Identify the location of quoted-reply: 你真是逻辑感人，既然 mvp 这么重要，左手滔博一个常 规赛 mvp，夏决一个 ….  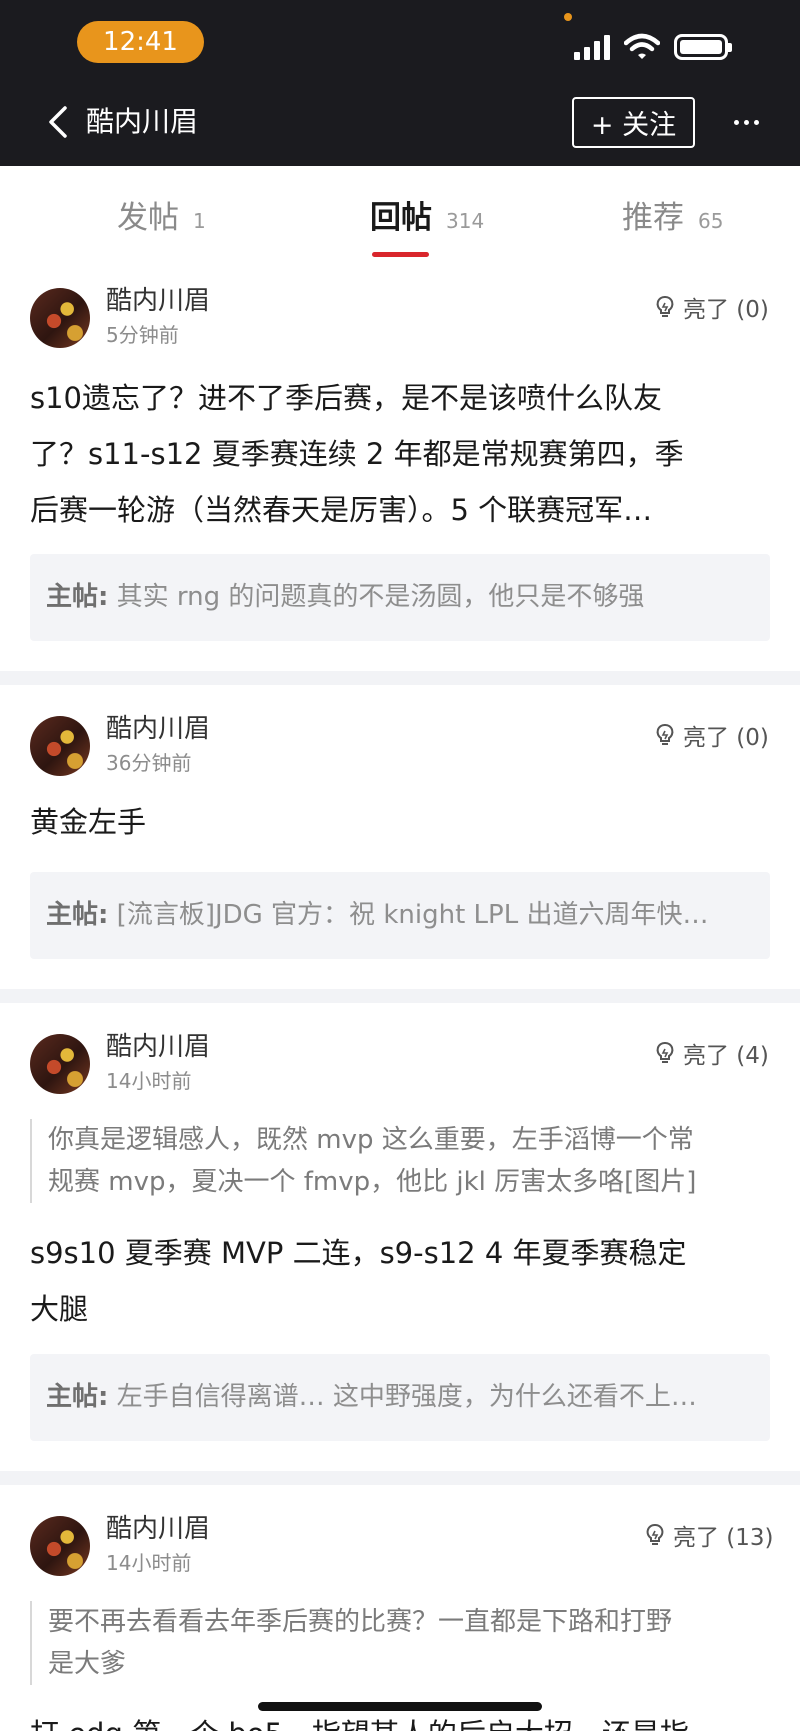
(400, 1161).